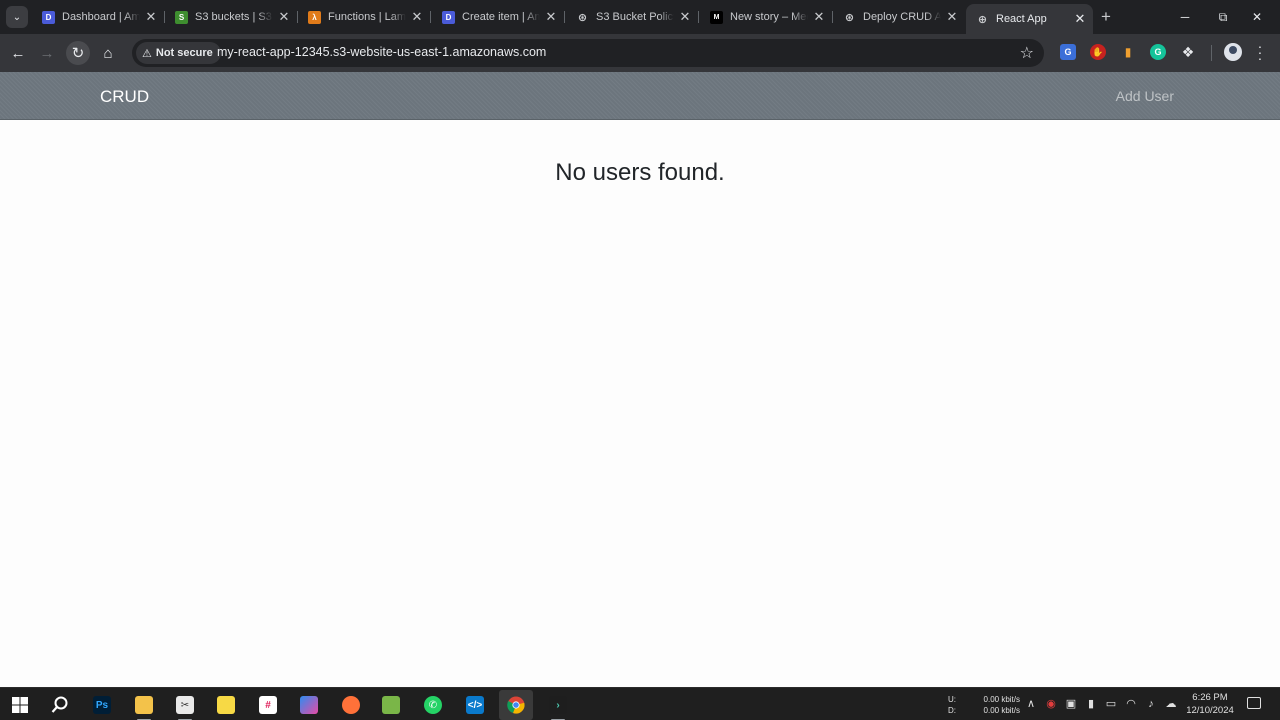 This screenshot has width=1280, height=720. I want to click on tab-lambda-functions: λ Functions | Lambda ✕, so click(364, 17).